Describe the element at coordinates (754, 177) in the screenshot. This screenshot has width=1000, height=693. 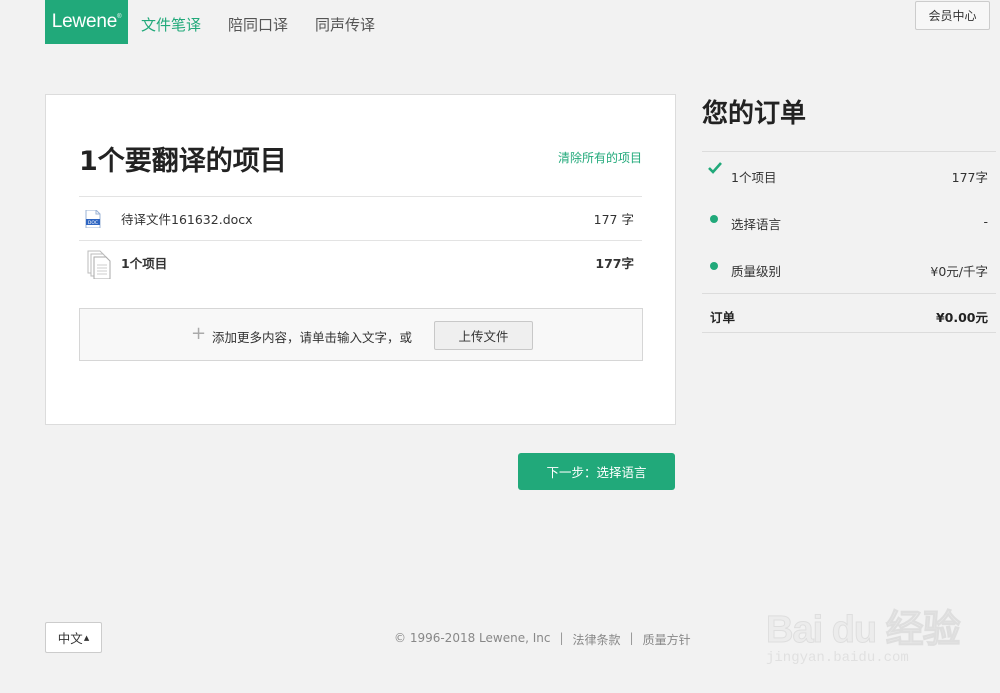
I see `order-item-label: 1个项目` at that location.